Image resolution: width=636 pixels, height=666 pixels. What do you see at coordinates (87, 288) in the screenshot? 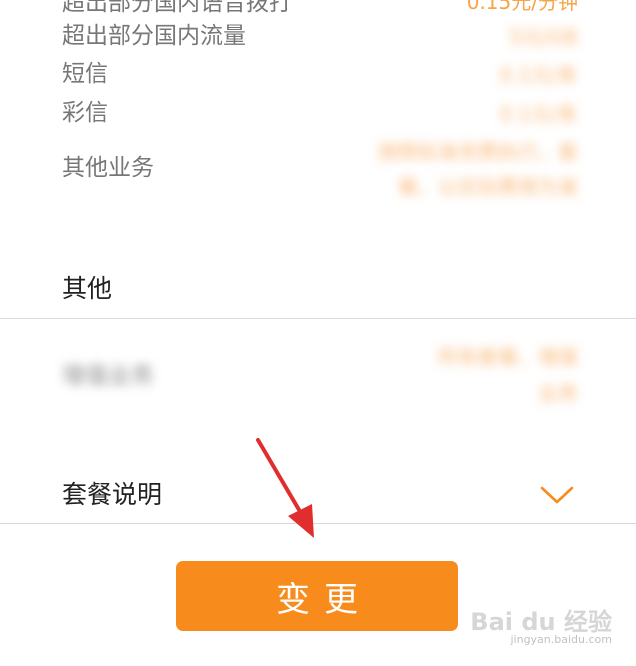
I see `section-title-other: 其他` at bounding box center [87, 288].